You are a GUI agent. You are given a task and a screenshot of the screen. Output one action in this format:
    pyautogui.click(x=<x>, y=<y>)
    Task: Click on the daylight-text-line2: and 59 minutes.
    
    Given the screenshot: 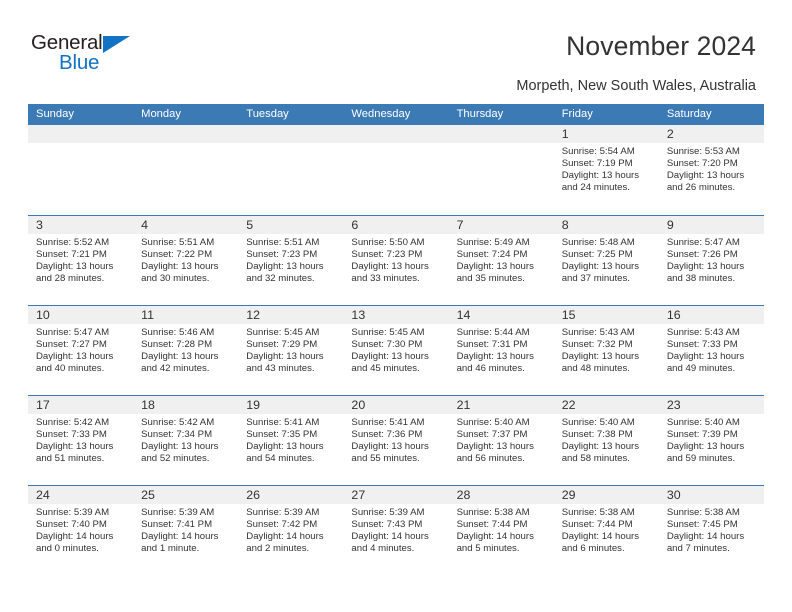 What is the action you would take?
    pyautogui.click(x=701, y=459)
    